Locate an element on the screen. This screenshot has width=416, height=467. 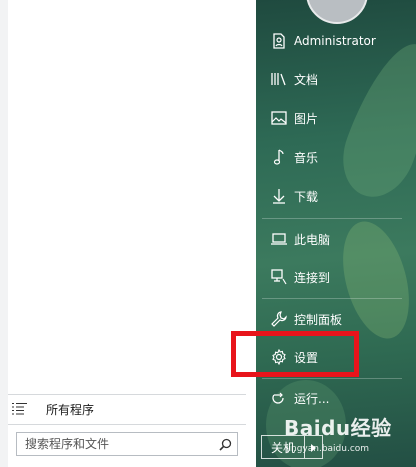
user-icon is located at coordinates (279, 41).